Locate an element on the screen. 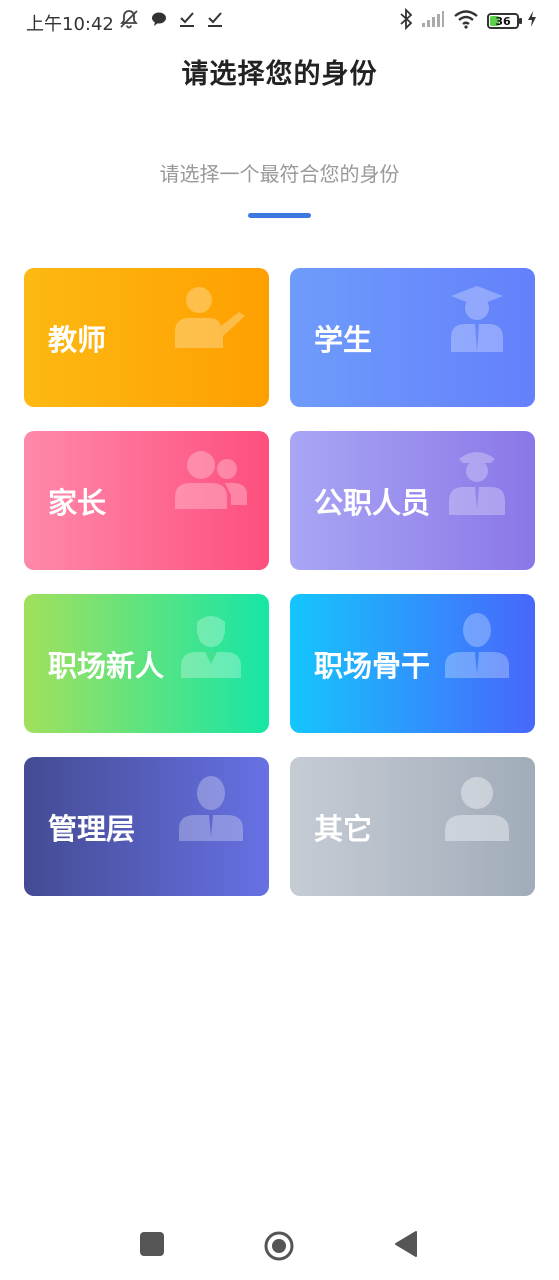  identity-card-backbone: 职场骨干 is located at coordinates (412, 663).